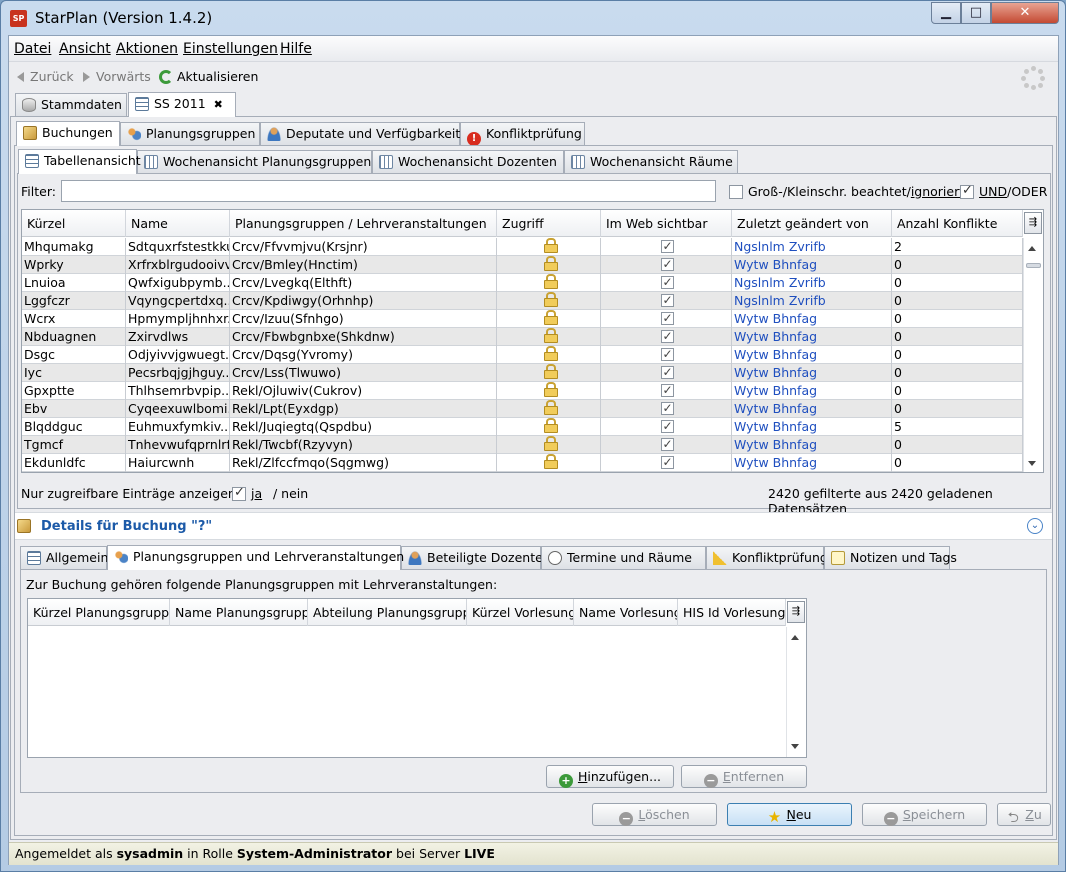 The image size is (1066, 872). Describe the element at coordinates (732, 612) in the screenshot. I see `column-his-id-vorlesung: HIS Id Vorlesung` at that location.